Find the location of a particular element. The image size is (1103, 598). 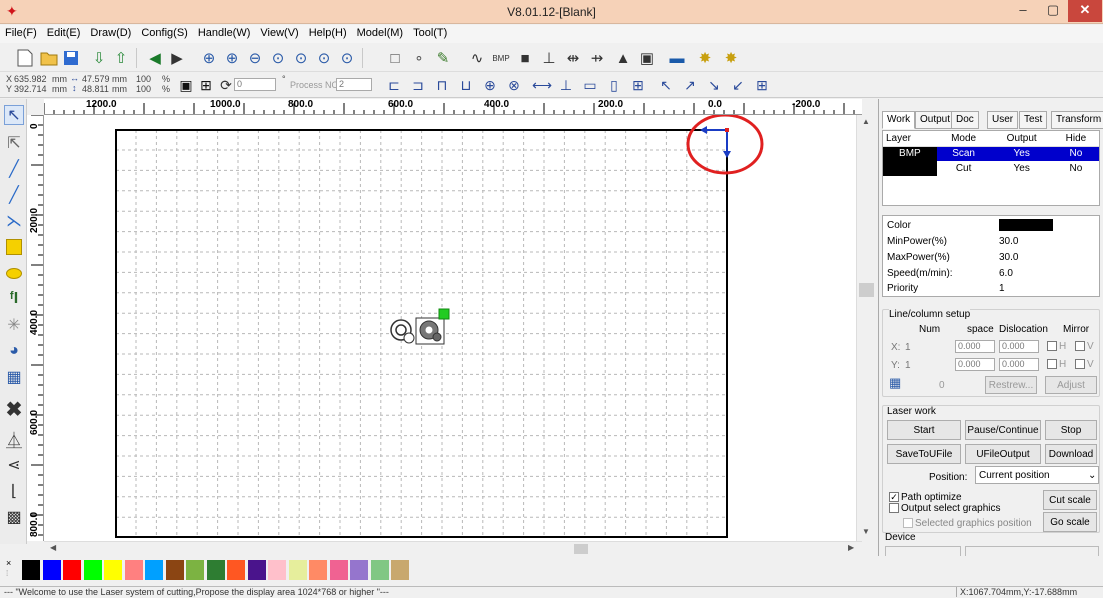

mirror-v-checkbox is located at coordinates (1080, 346).